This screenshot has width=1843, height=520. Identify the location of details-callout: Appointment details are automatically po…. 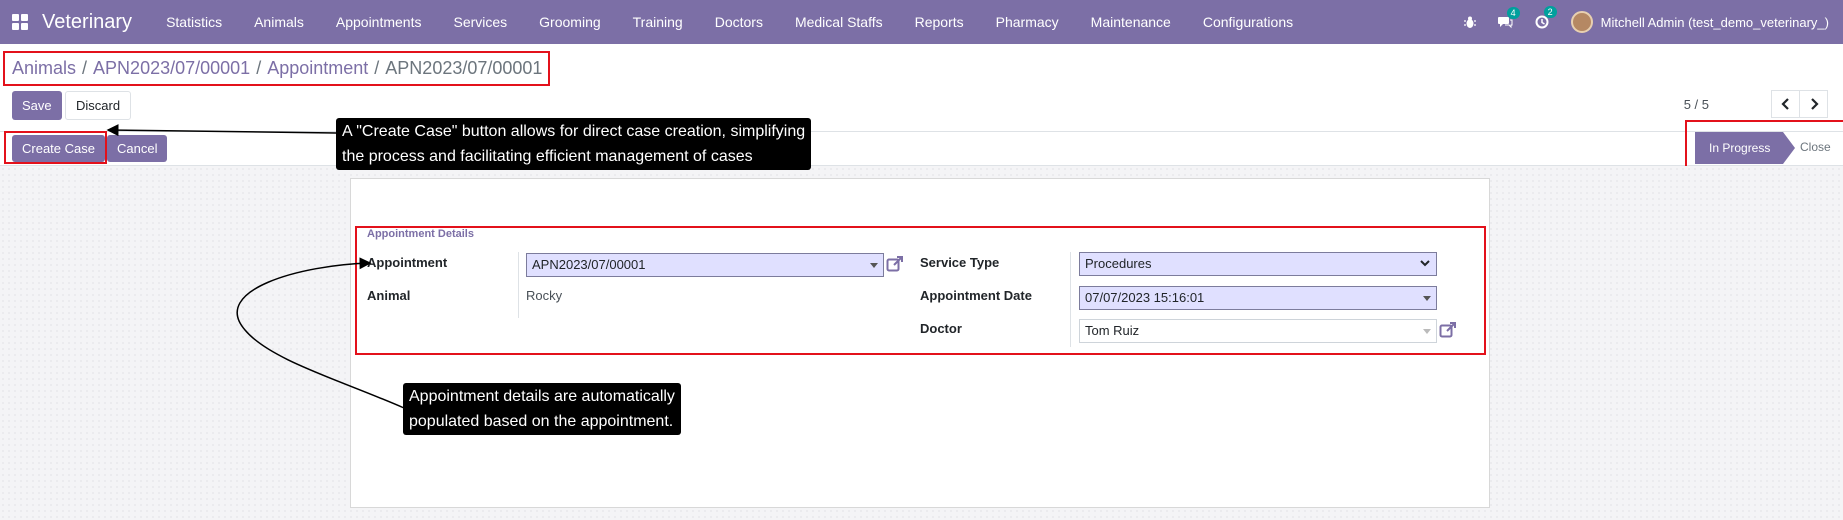
(542, 409).